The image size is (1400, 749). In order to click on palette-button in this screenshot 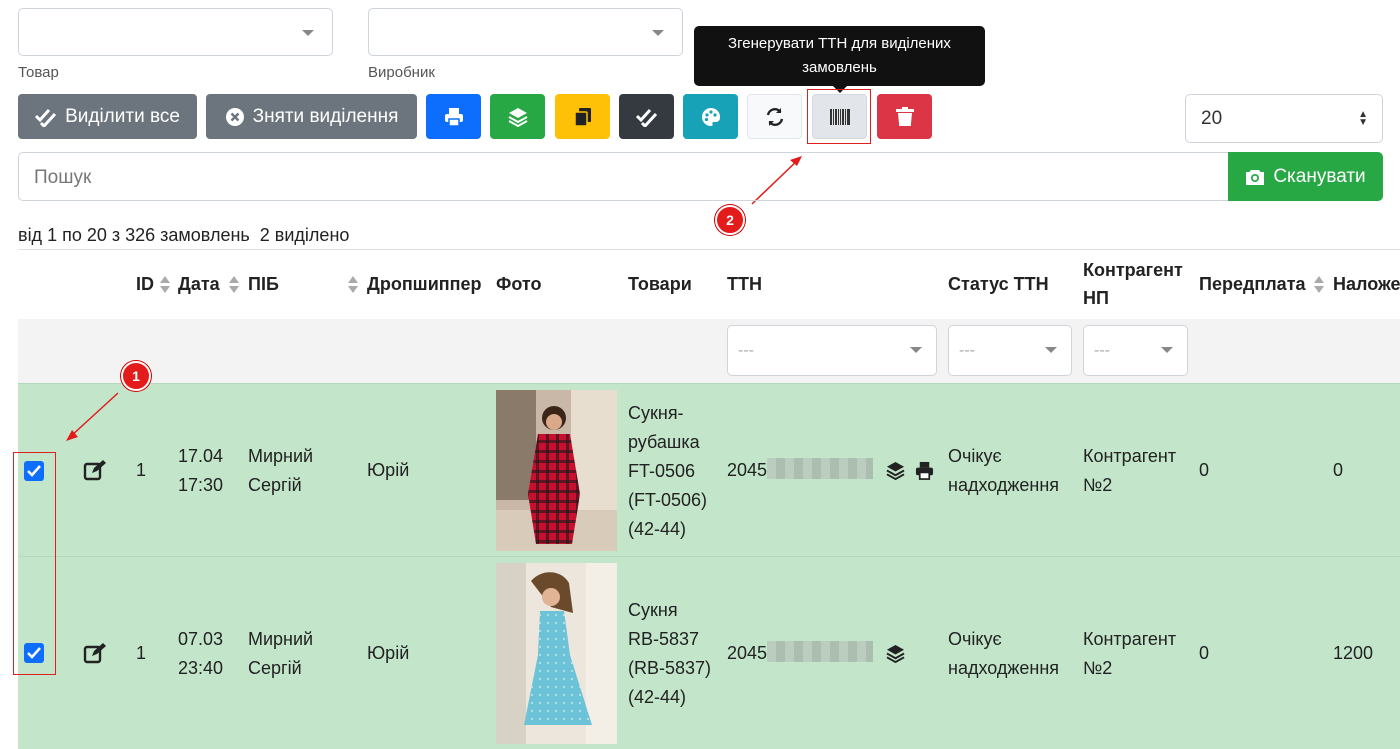, I will do `click(710, 116)`.